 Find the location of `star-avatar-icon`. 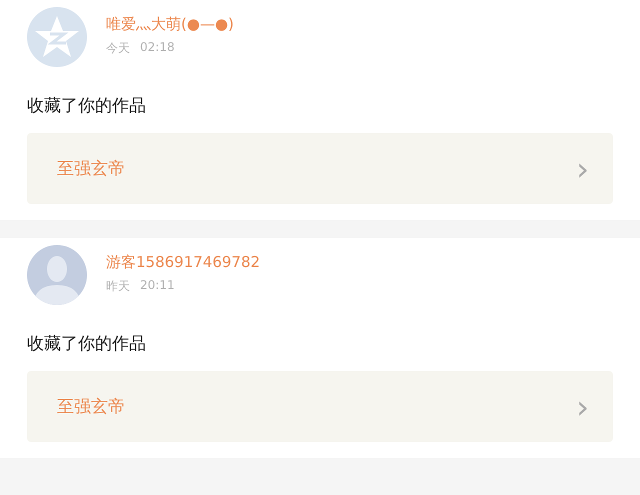

star-avatar-icon is located at coordinates (57, 37).